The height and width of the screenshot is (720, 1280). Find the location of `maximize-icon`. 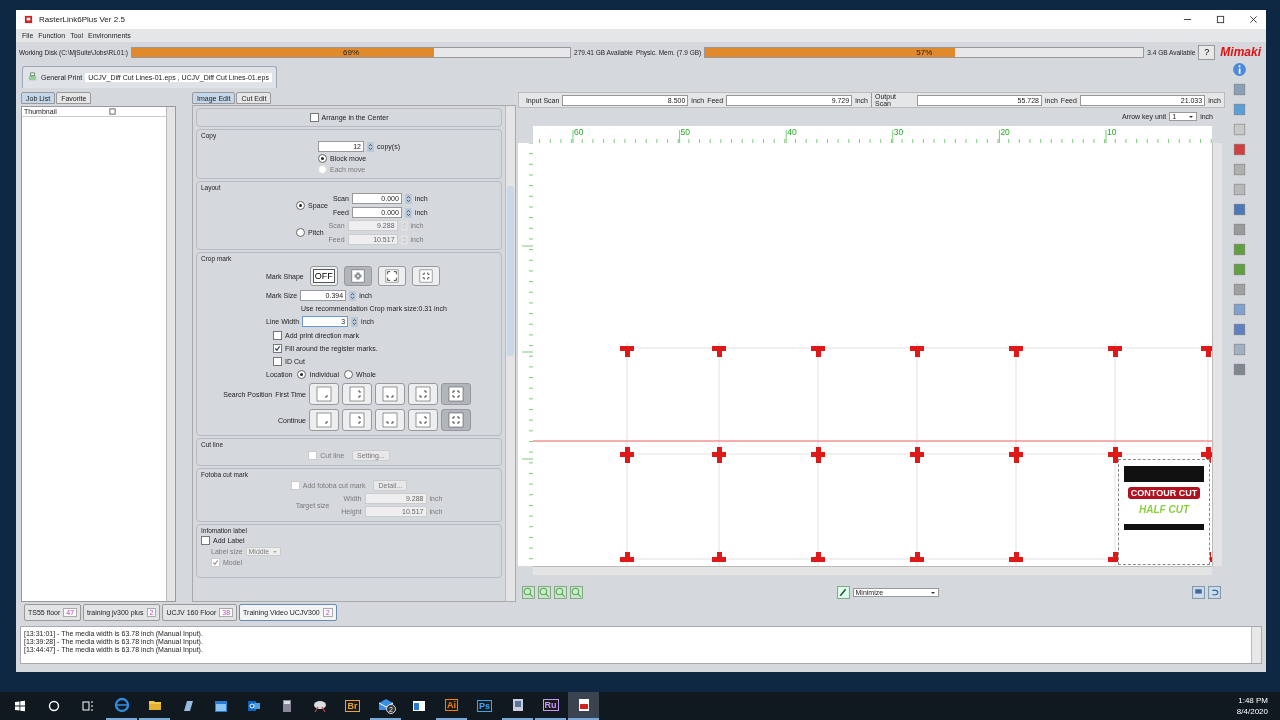

maximize-icon is located at coordinates (1220, 19).